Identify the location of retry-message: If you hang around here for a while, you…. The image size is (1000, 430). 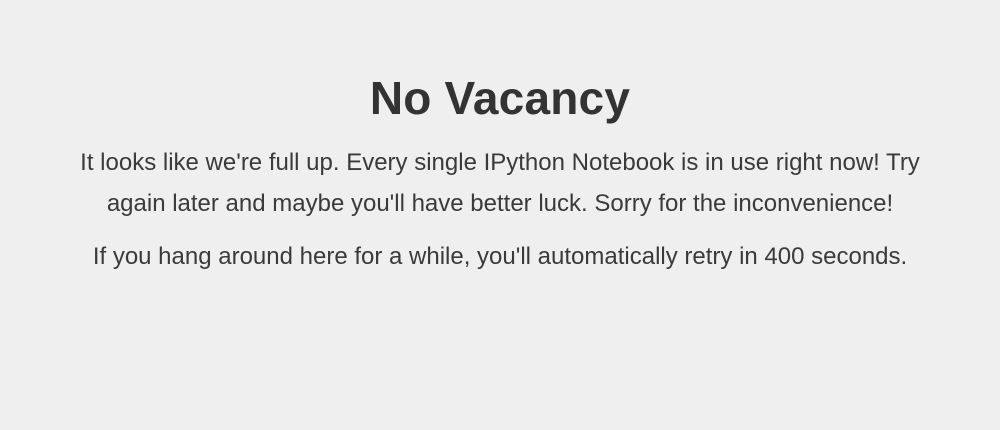
(500, 256).